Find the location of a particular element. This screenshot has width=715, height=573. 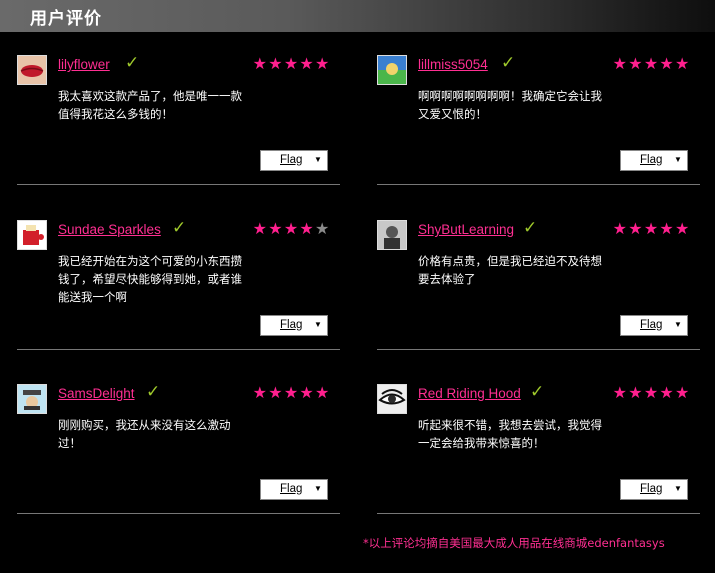

reviewer-name-link: ShyButLearning is located at coordinates (466, 229).